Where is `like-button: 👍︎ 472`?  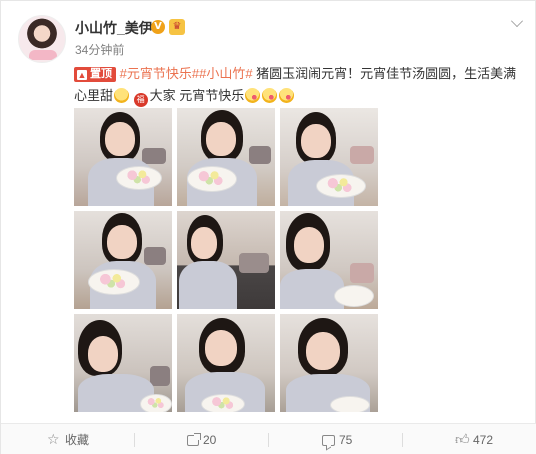
like-button: 👍︎ 472 is located at coordinates (474, 439).